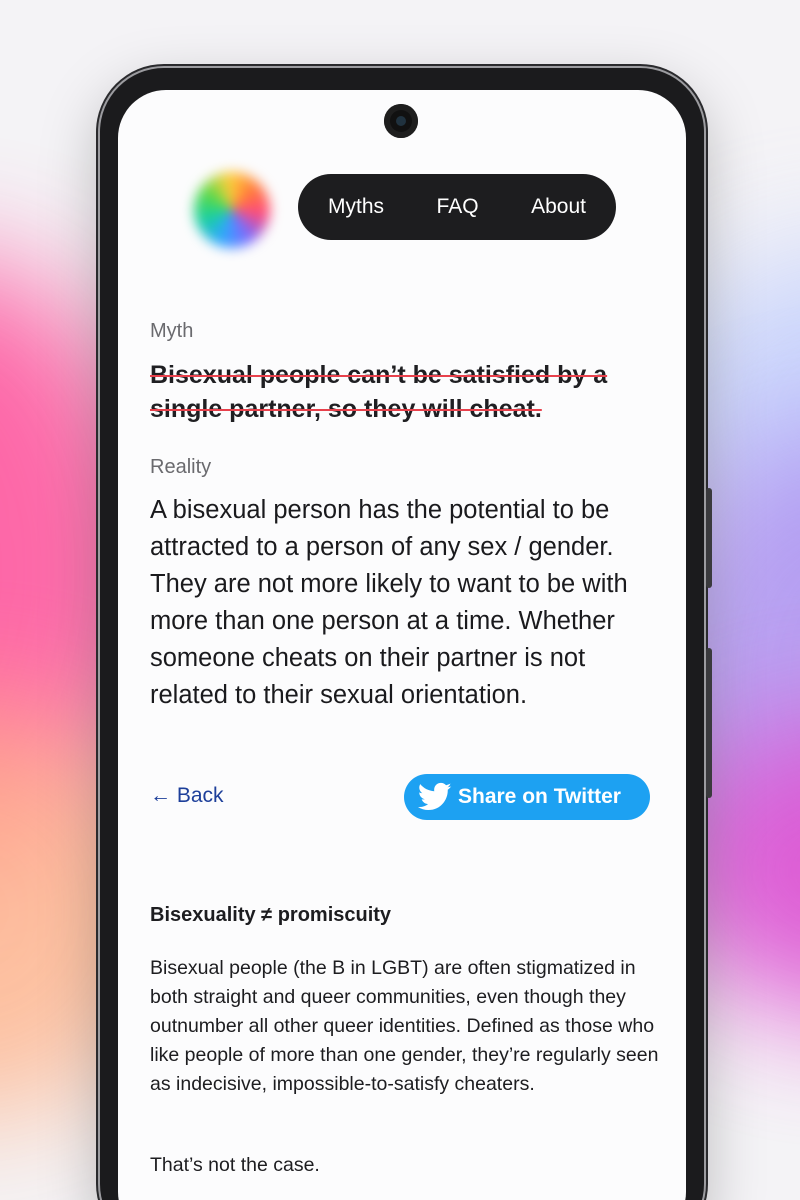 The image size is (800, 1200). What do you see at coordinates (235, 1165) in the screenshot?
I see `article-closing: That’s not the case.` at bounding box center [235, 1165].